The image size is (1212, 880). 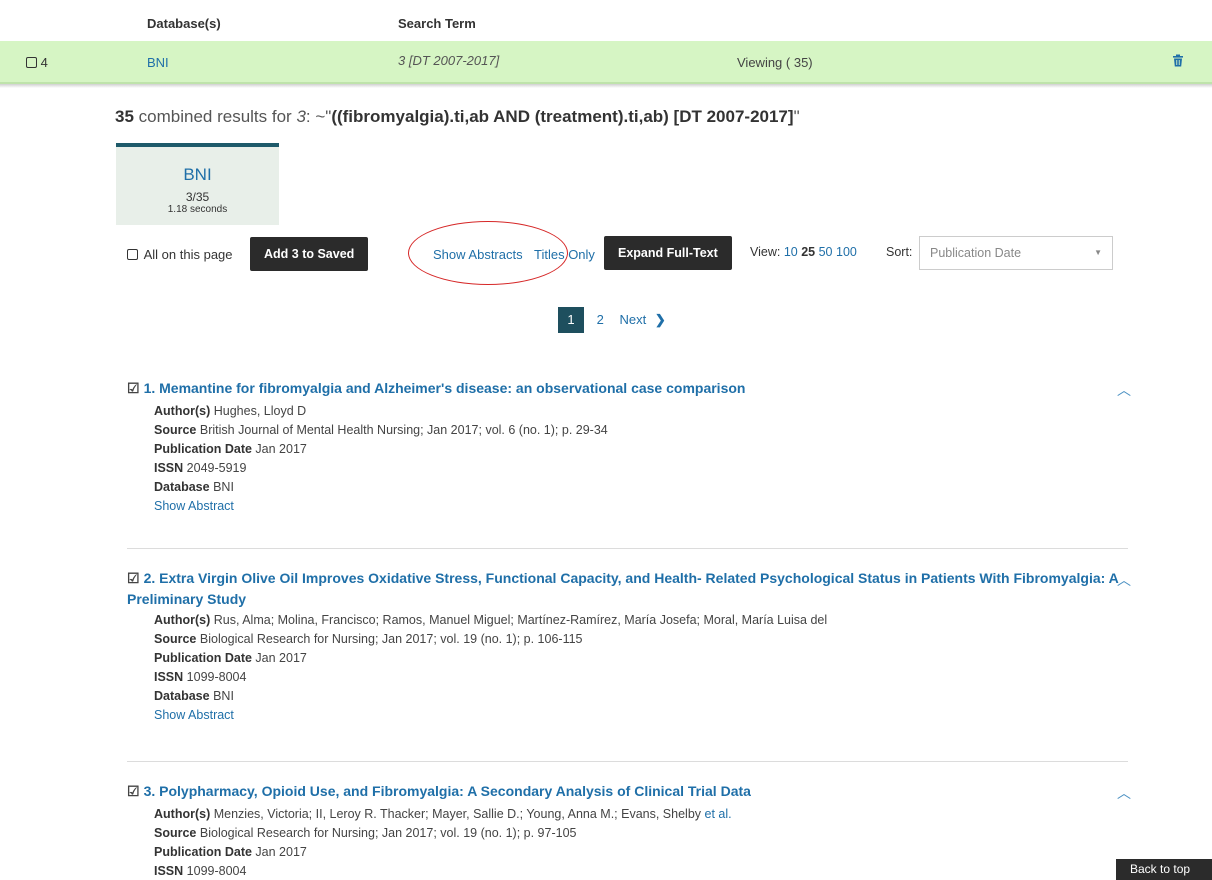 I want to click on page-2-link: 2, so click(x=600, y=319).